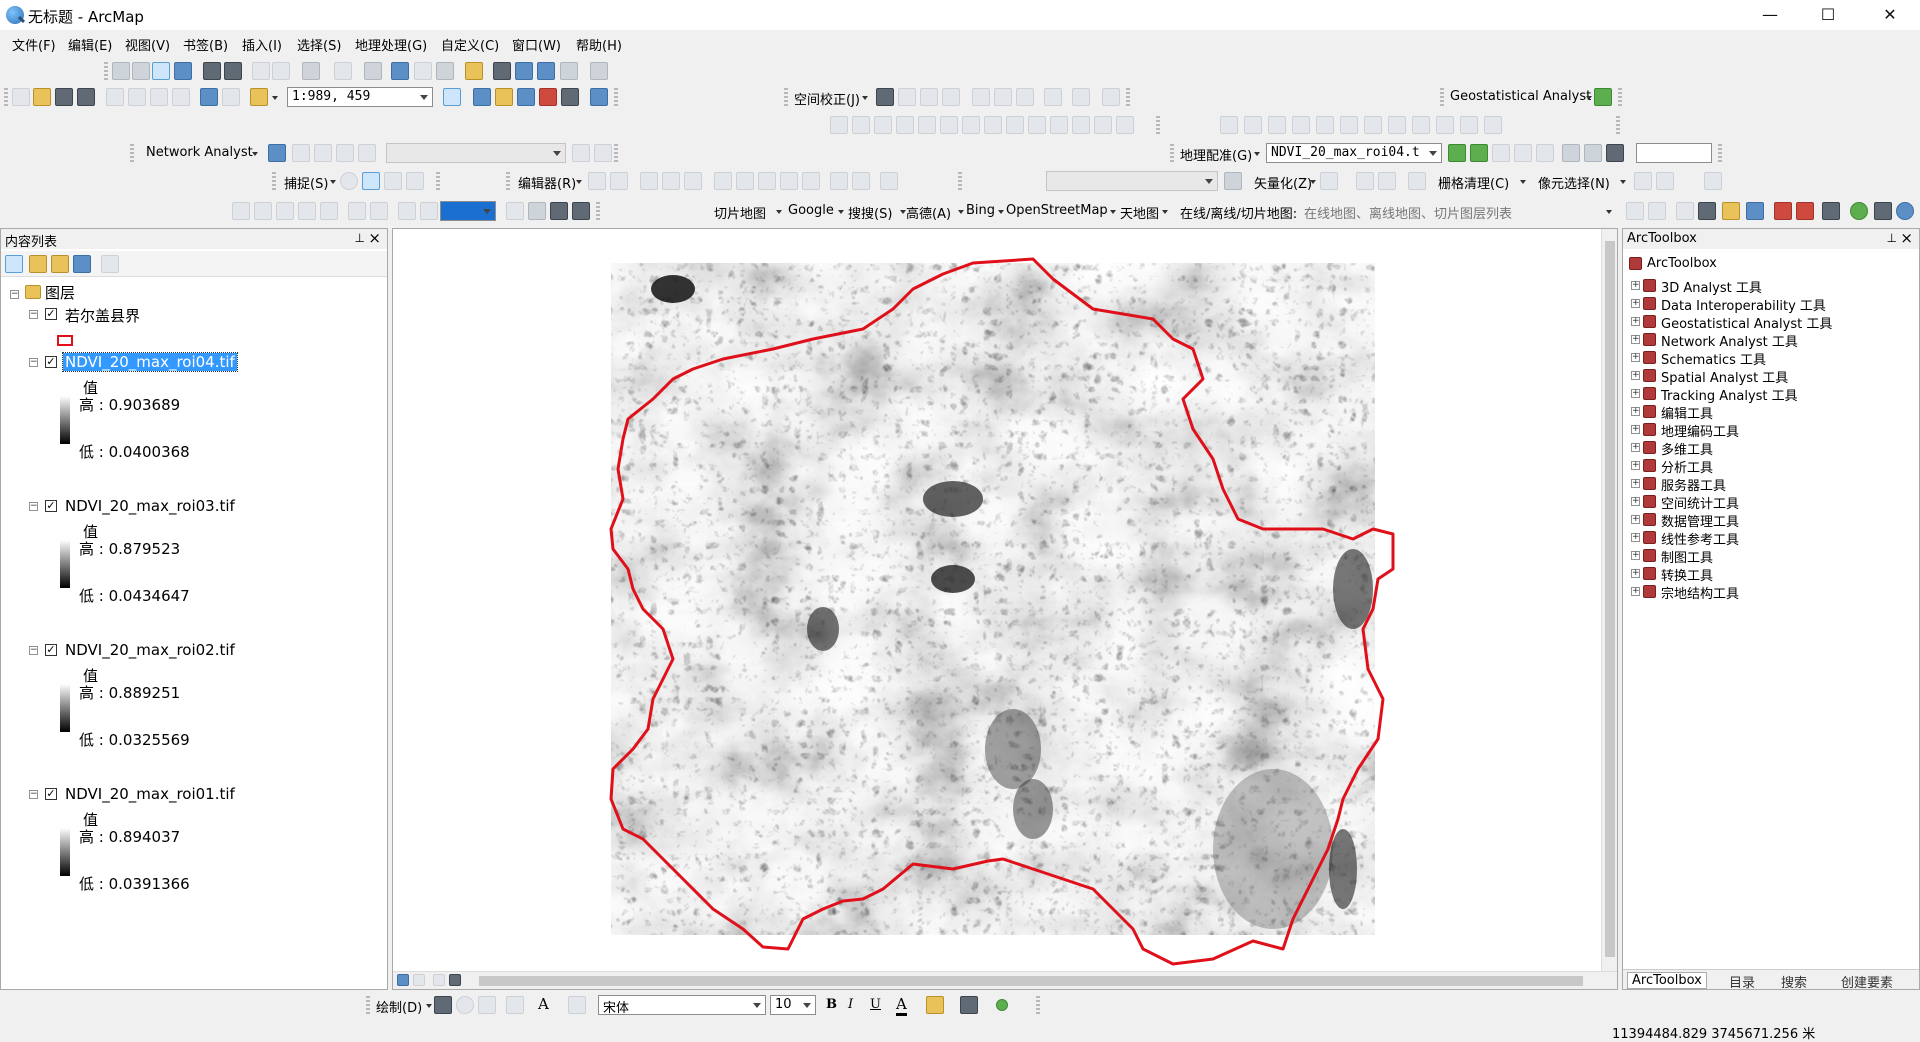  I want to click on save-icon, so click(64, 97).